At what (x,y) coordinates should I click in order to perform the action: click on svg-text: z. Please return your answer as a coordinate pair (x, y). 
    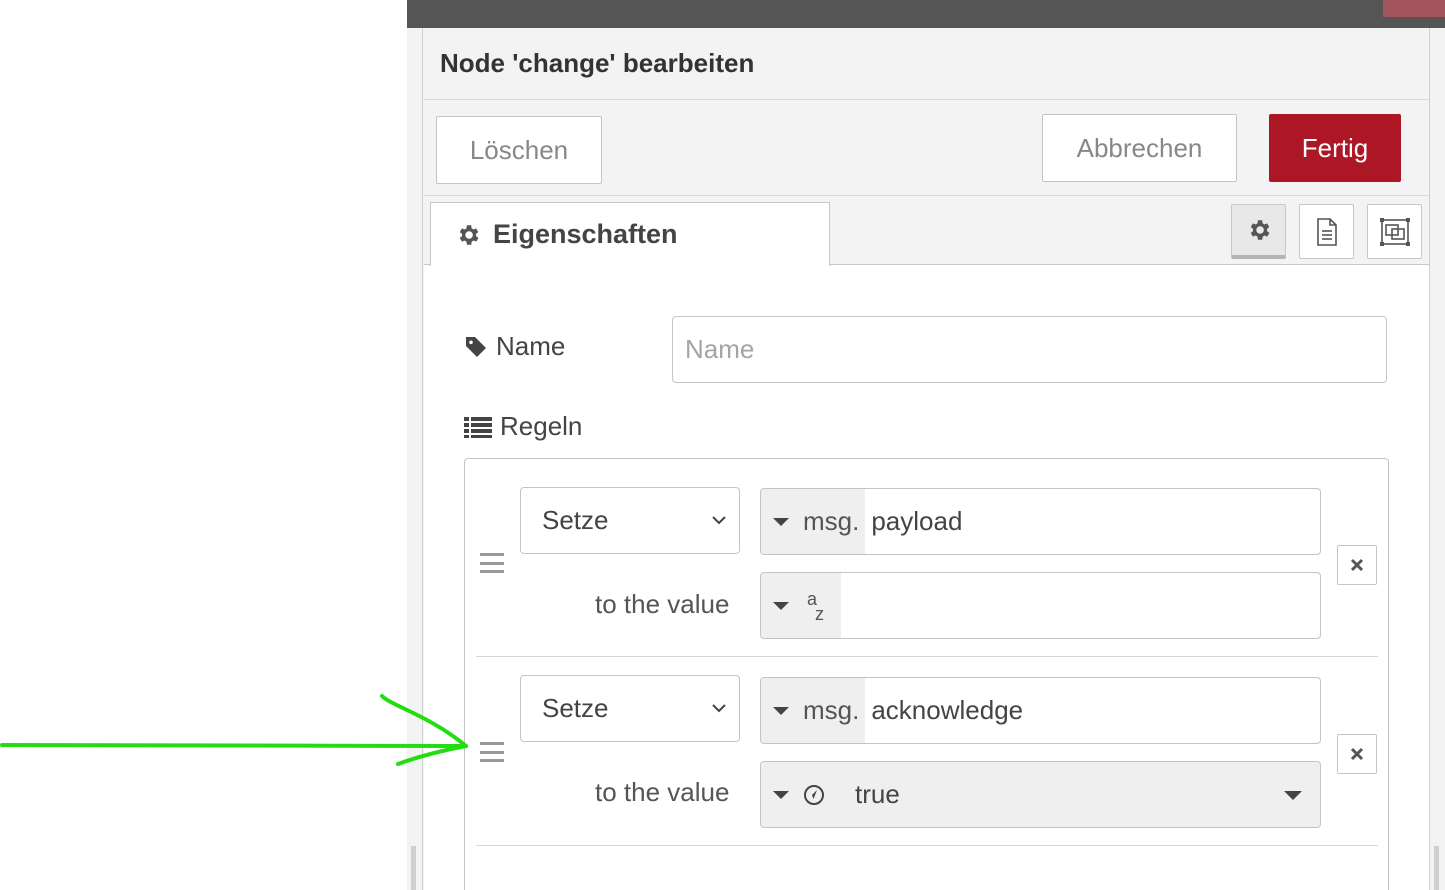
    Looking at the image, I should click on (819, 613).